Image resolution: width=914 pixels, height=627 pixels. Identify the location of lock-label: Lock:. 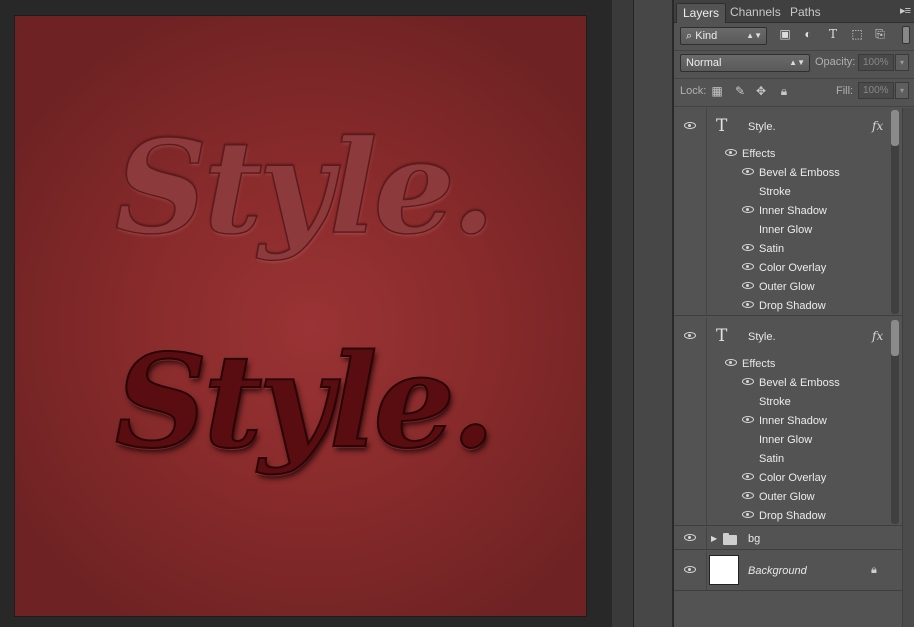
(693, 91).